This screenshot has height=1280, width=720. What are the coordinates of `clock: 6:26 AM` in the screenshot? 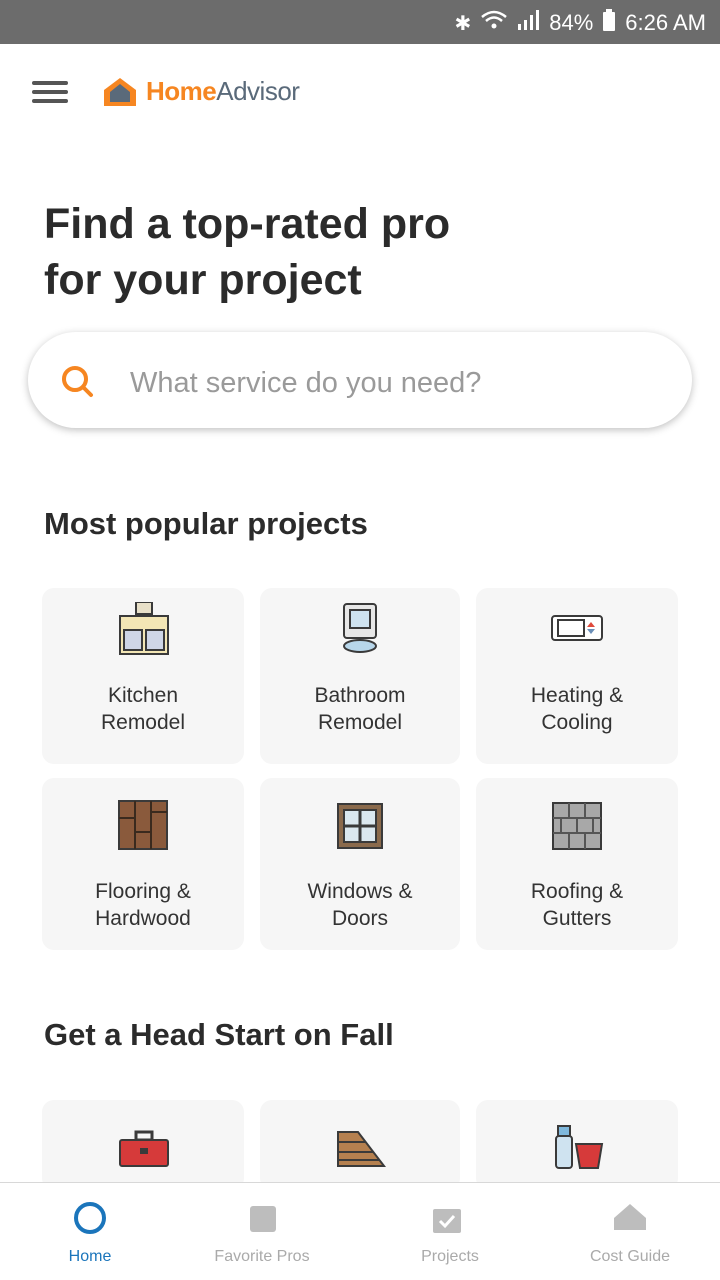 It's located at (665, 22).